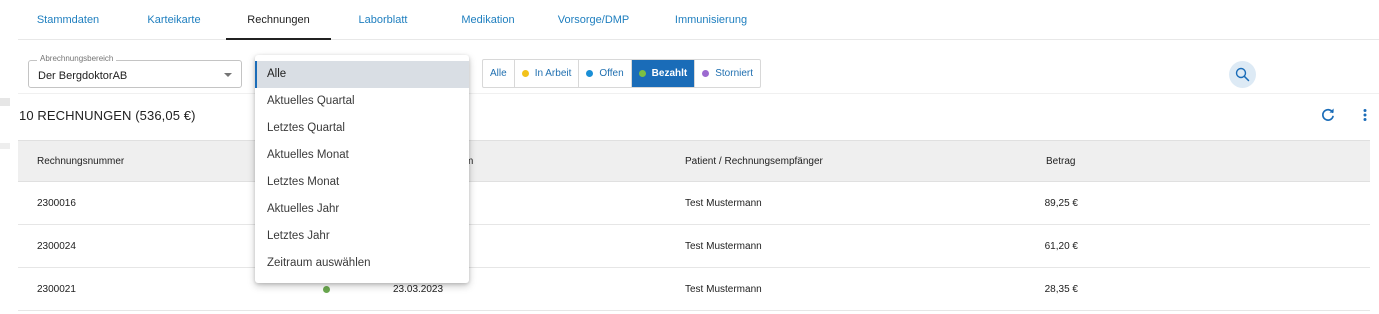  I want to click on tab-laborblatt: Laborblatt, so click(383, 20).